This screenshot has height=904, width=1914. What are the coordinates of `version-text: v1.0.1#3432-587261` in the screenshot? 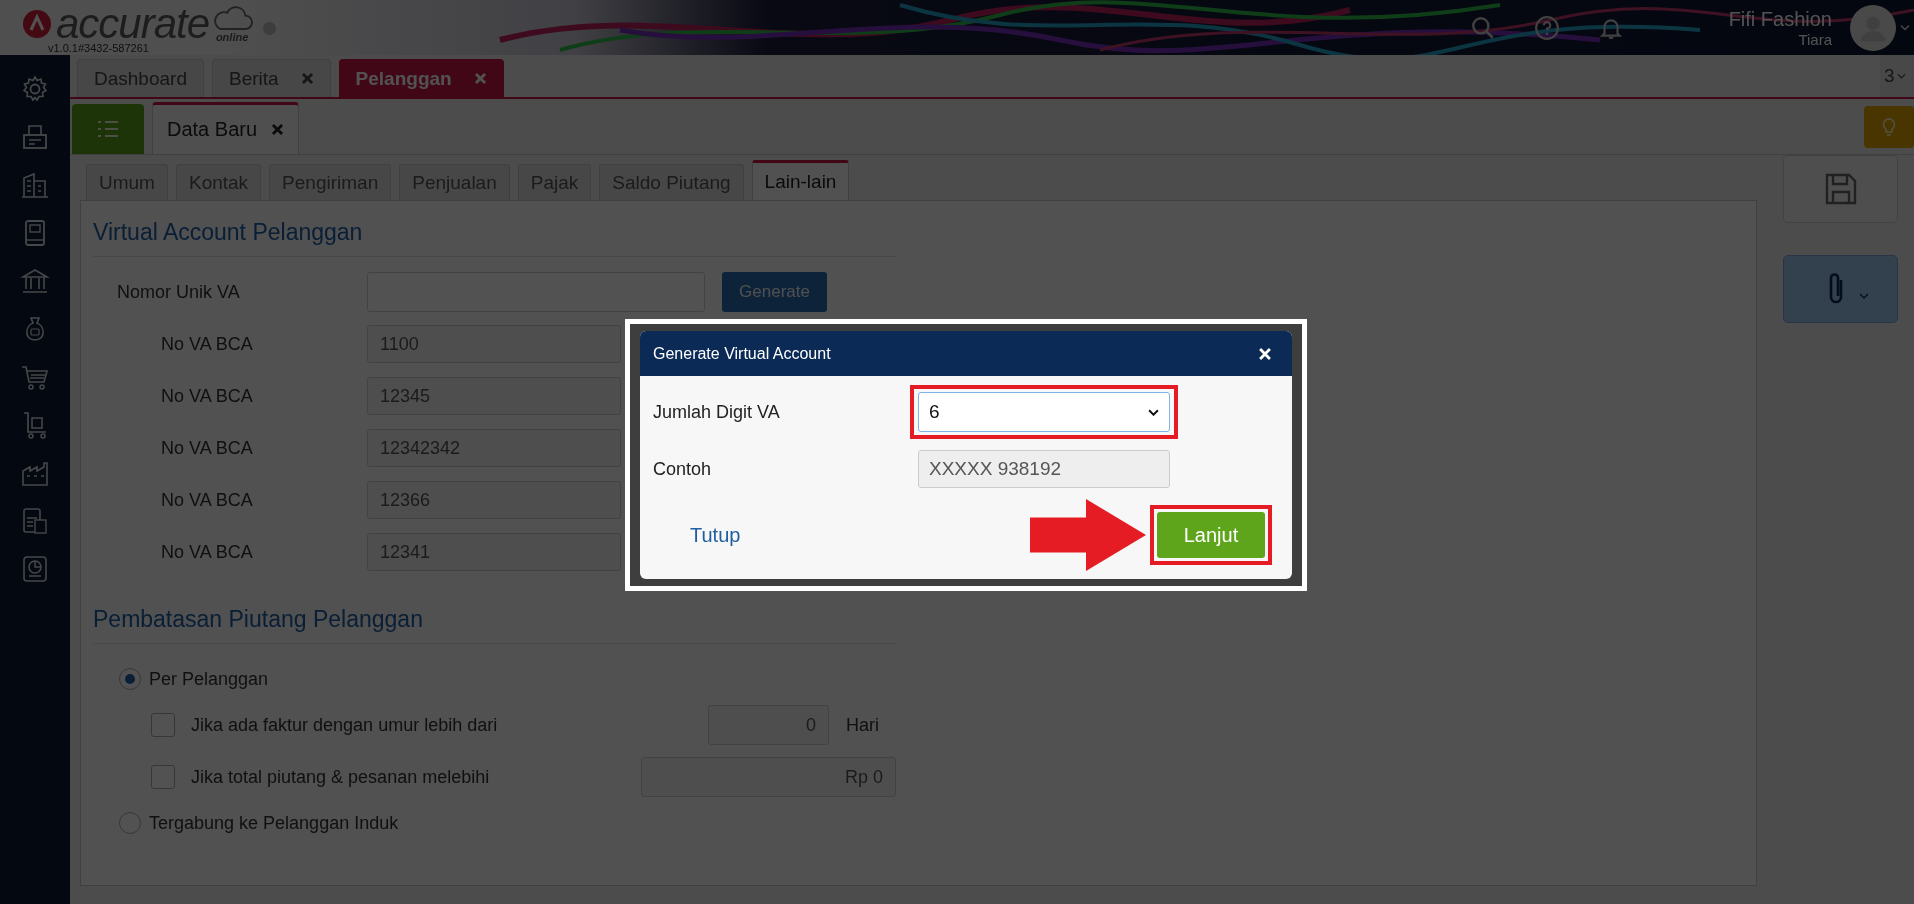 It's located at (99, 48).